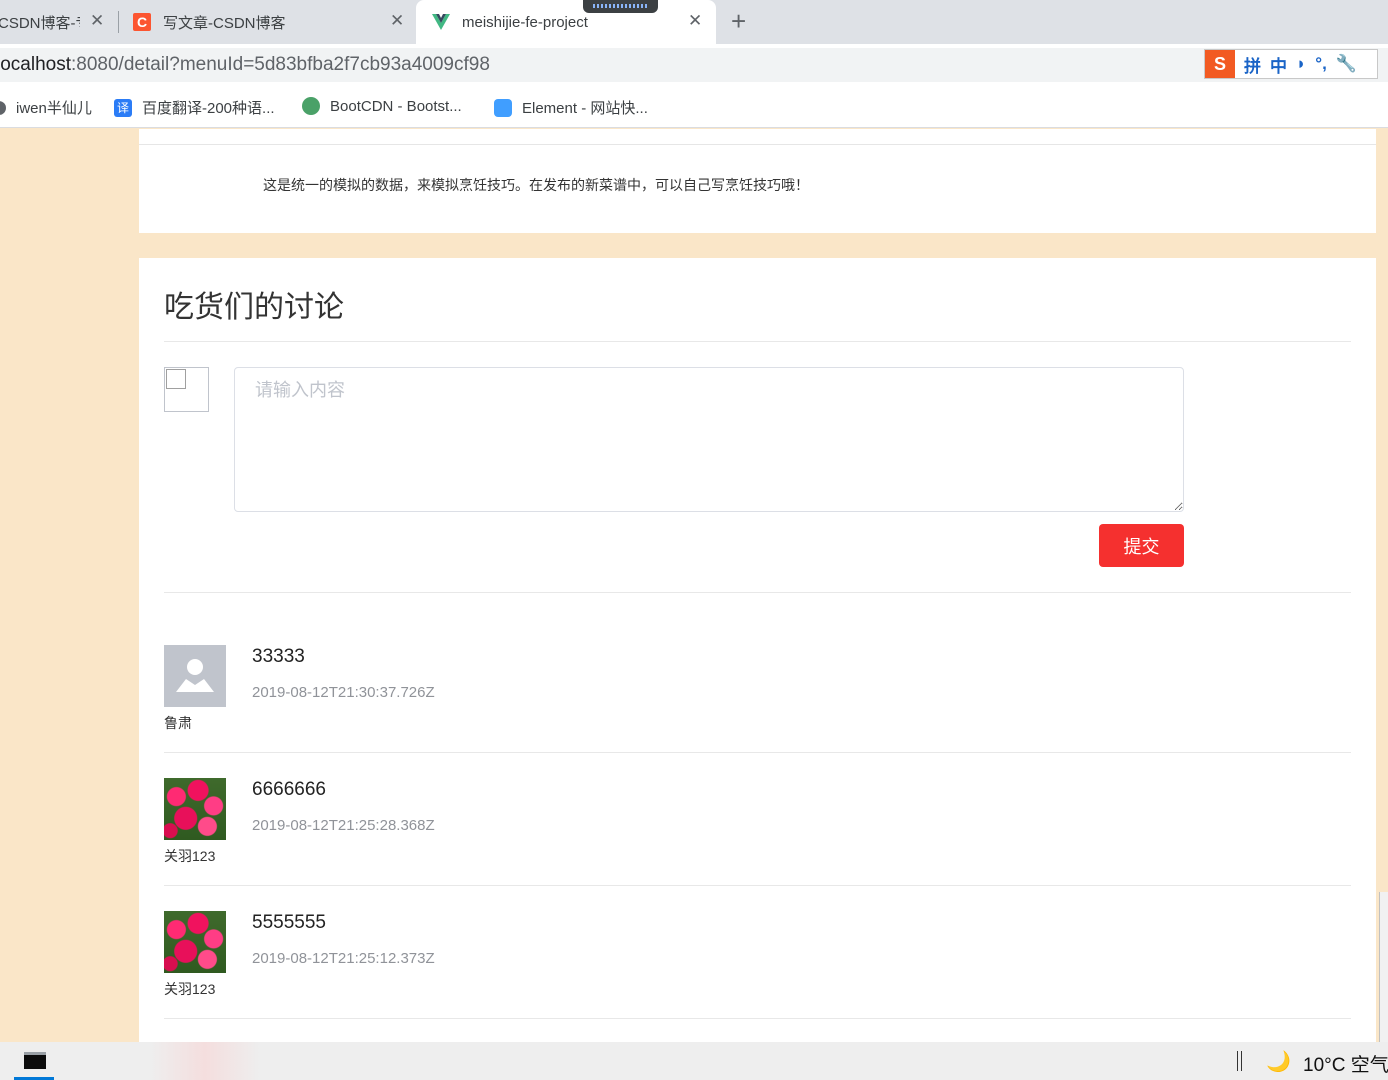  What do you see at coordinates (343, 825) in the screenshot?
I see `comment-time: 2019-08-12T21:25:28.368Z` at bounding box center [343, 825].